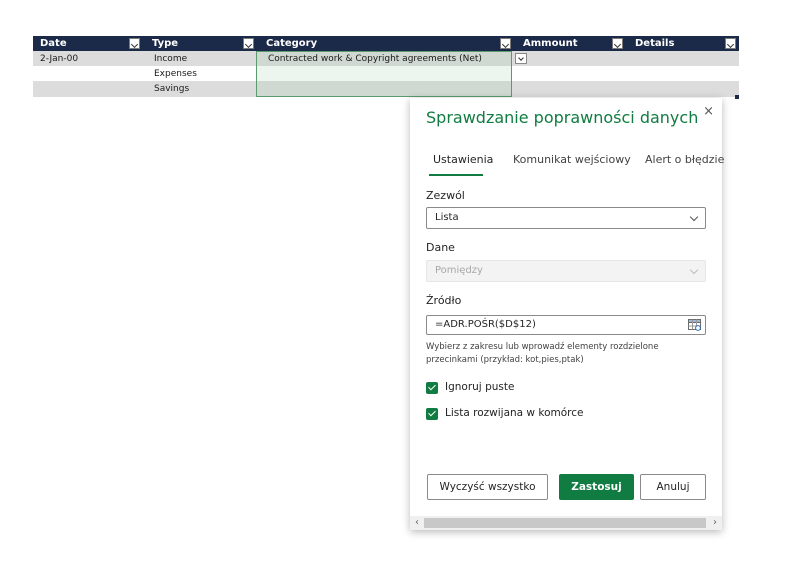  What do you see at coordinates (444, 300) in the screenshot?
I see `source-label: Źródło` at bounding box center [444, 300].